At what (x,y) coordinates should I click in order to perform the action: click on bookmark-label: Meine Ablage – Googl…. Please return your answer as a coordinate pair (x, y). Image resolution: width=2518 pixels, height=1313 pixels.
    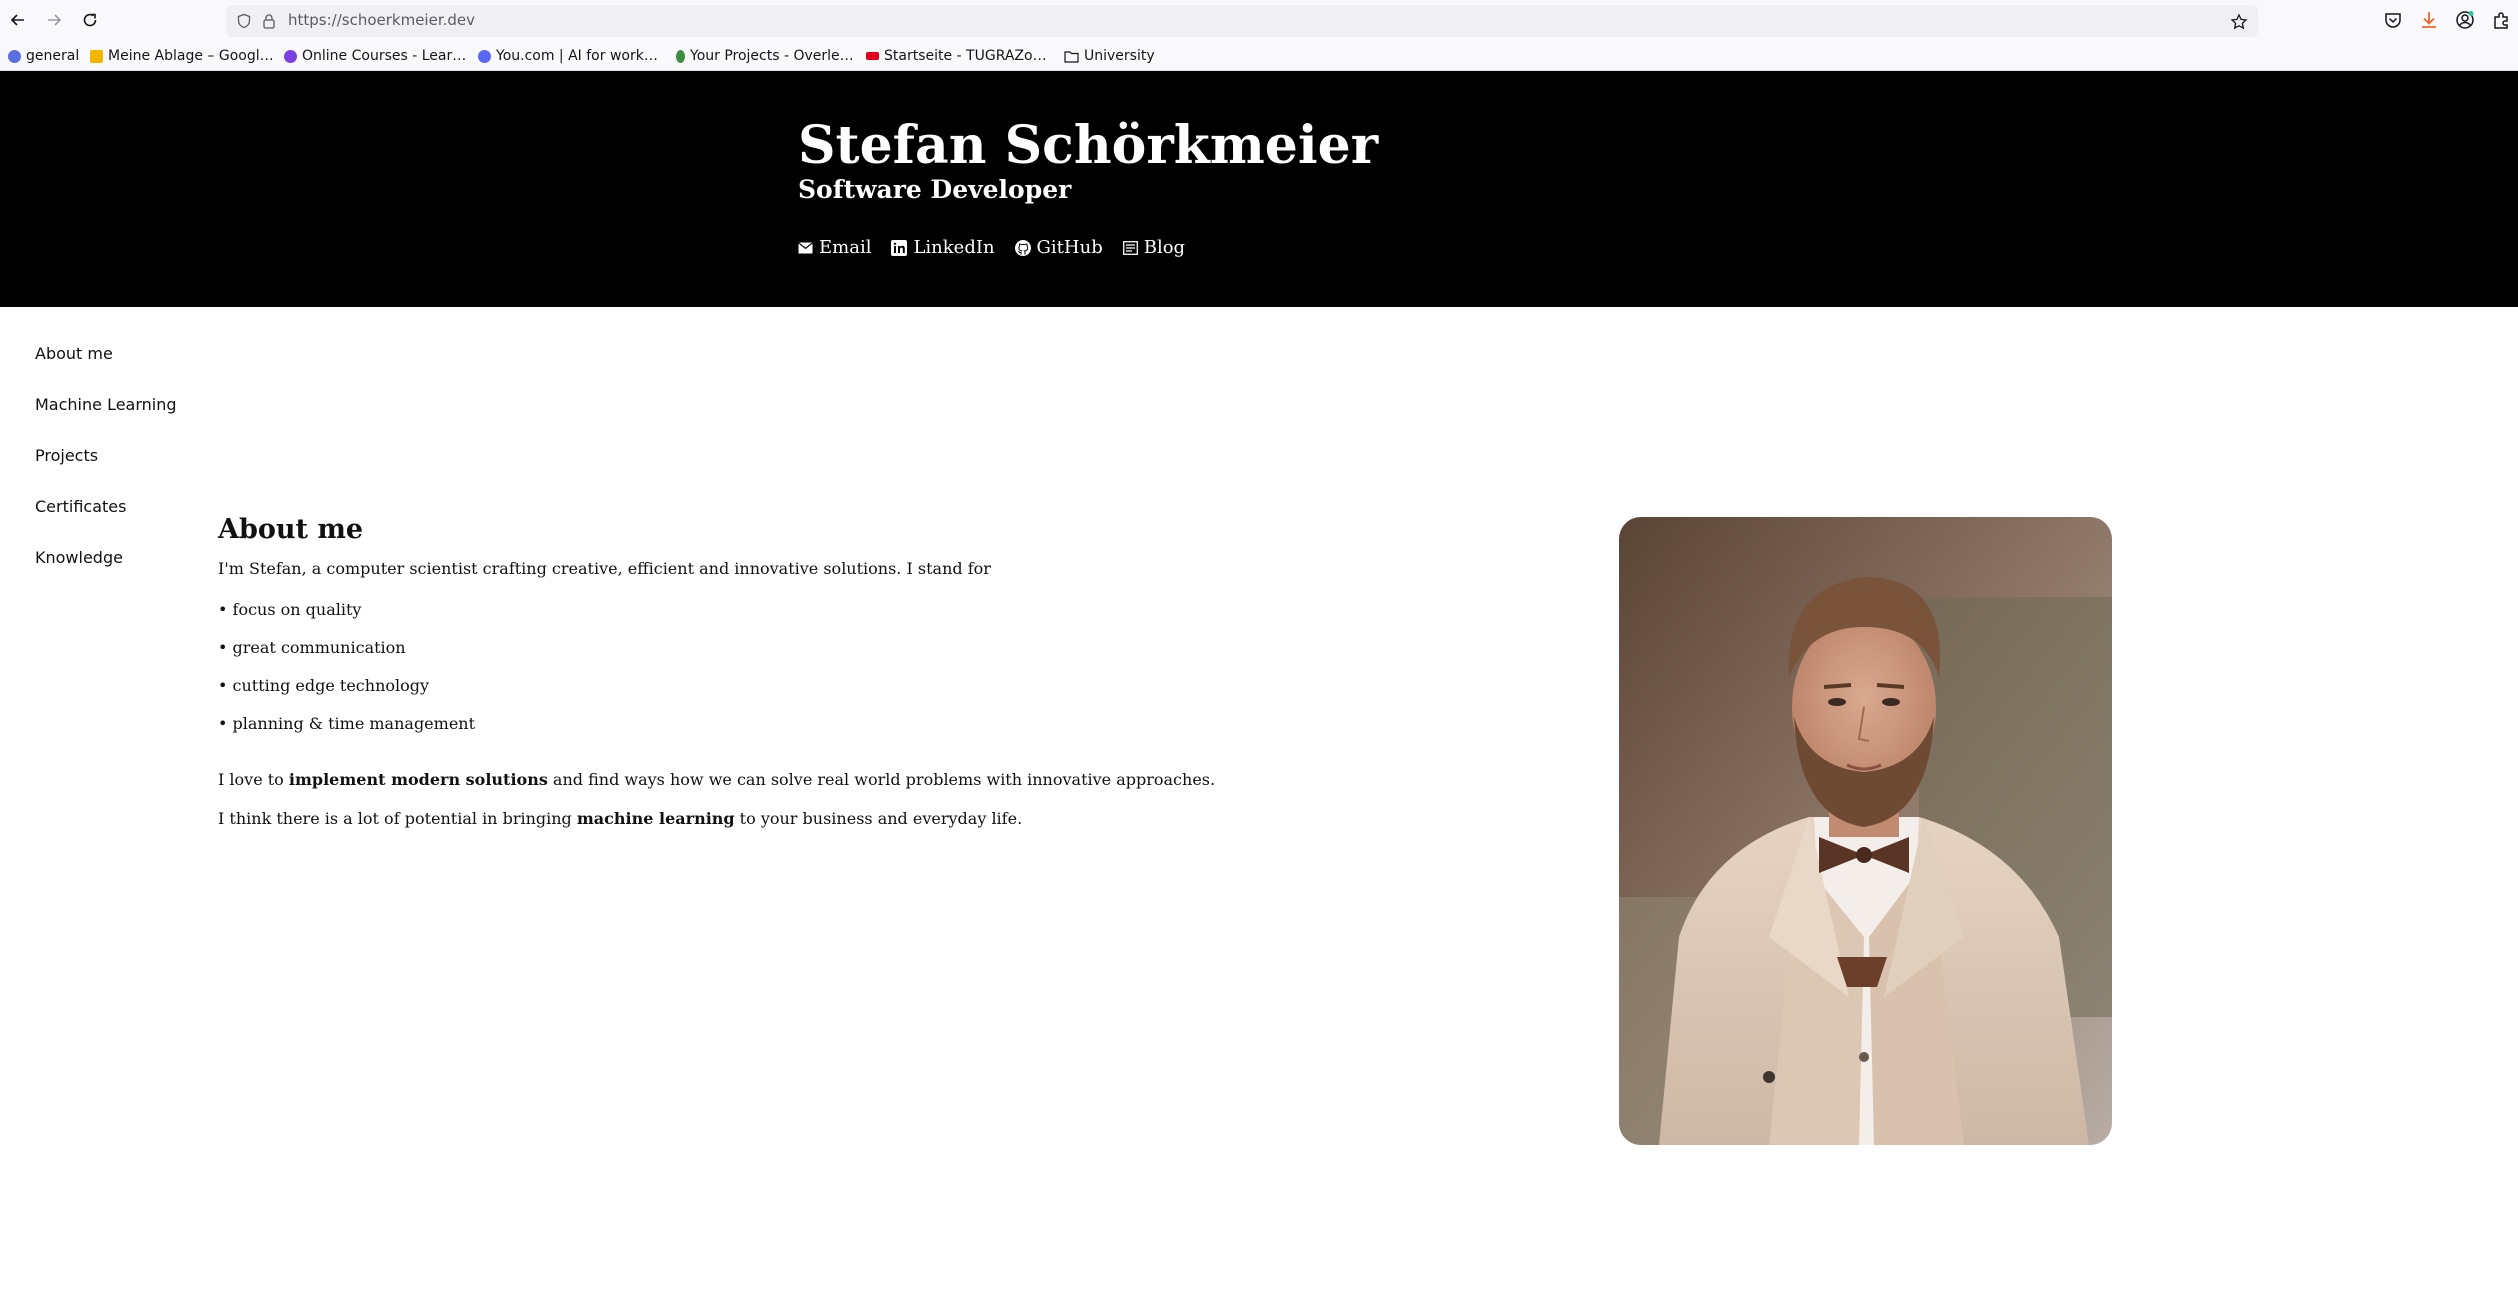
    Looking at the image, I should click on (191, 56).